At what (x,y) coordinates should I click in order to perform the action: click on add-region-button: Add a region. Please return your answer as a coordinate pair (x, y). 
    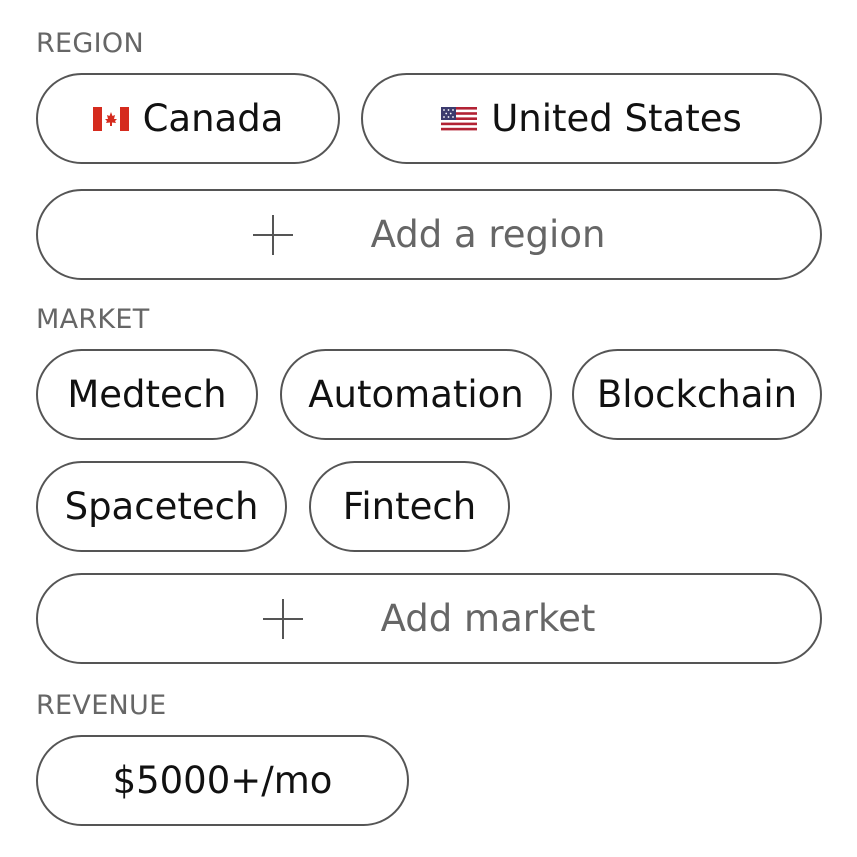
    Looking at the image, I should click on (429, 234).